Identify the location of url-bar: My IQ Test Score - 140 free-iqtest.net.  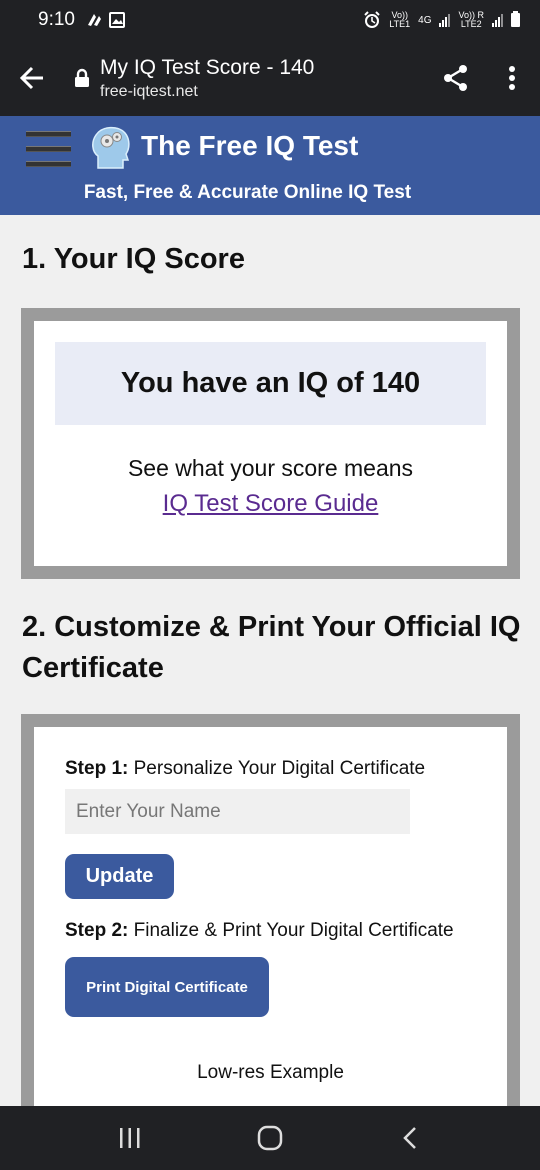
(264, 78).